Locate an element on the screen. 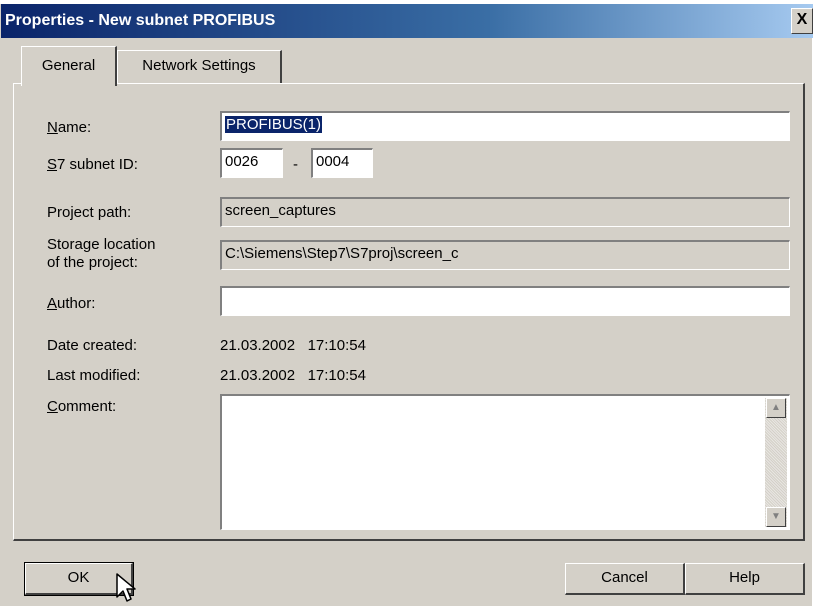  name-label: Name: is located at coordinates (69, 127).